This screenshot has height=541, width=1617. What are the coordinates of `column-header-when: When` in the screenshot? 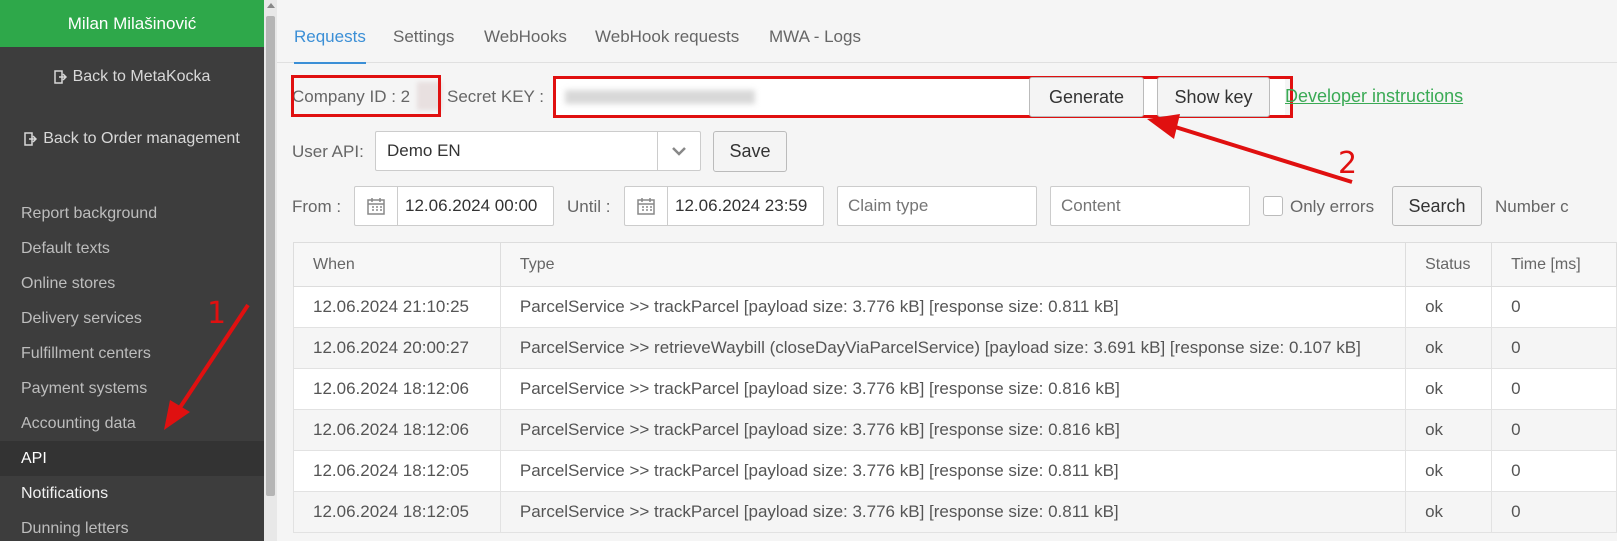 It's located at (397, 264).